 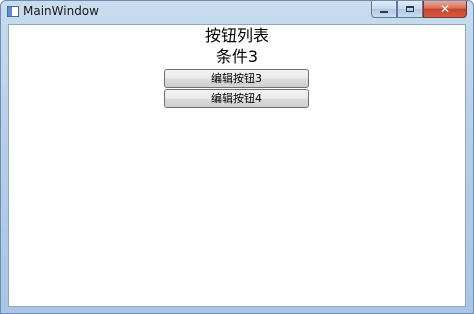 I want to click on app-window-icon, so click(x=13, y=11).